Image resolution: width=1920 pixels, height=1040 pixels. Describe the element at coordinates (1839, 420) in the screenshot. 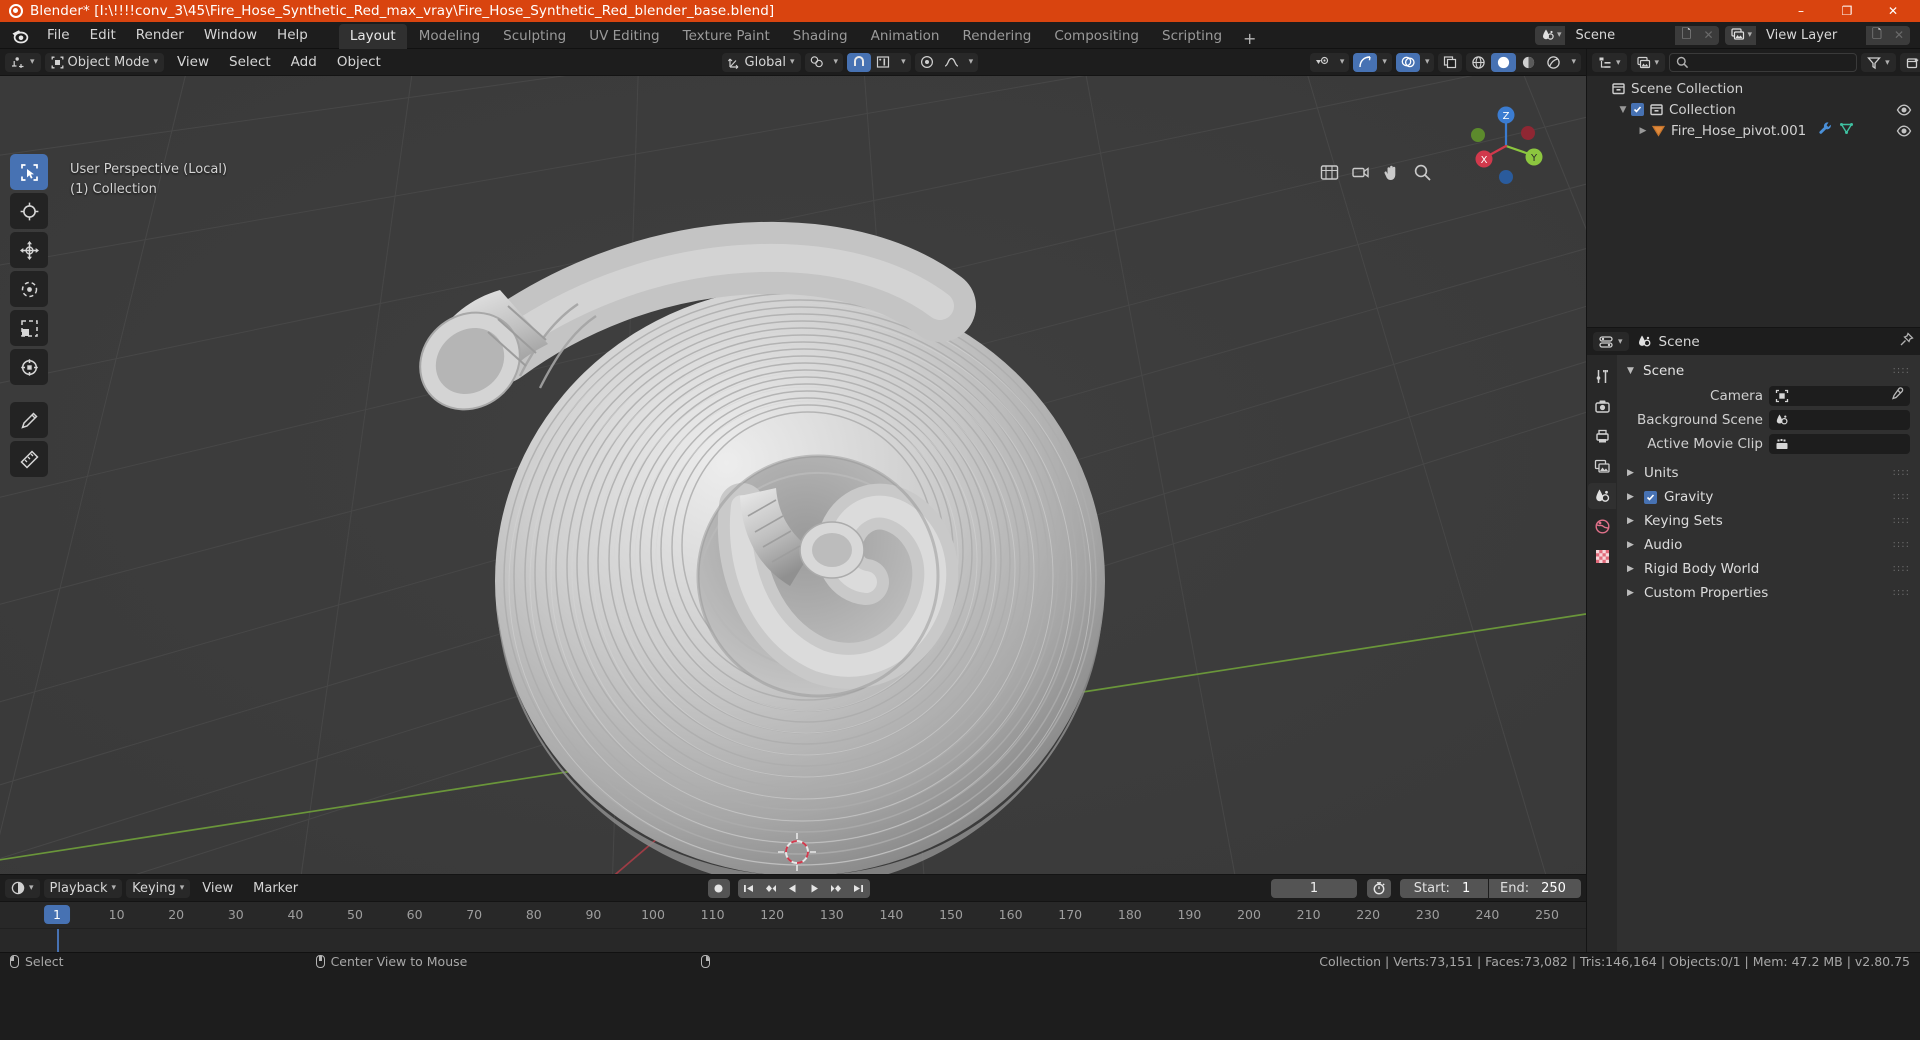

I see `property-field-background-scene` at that location.